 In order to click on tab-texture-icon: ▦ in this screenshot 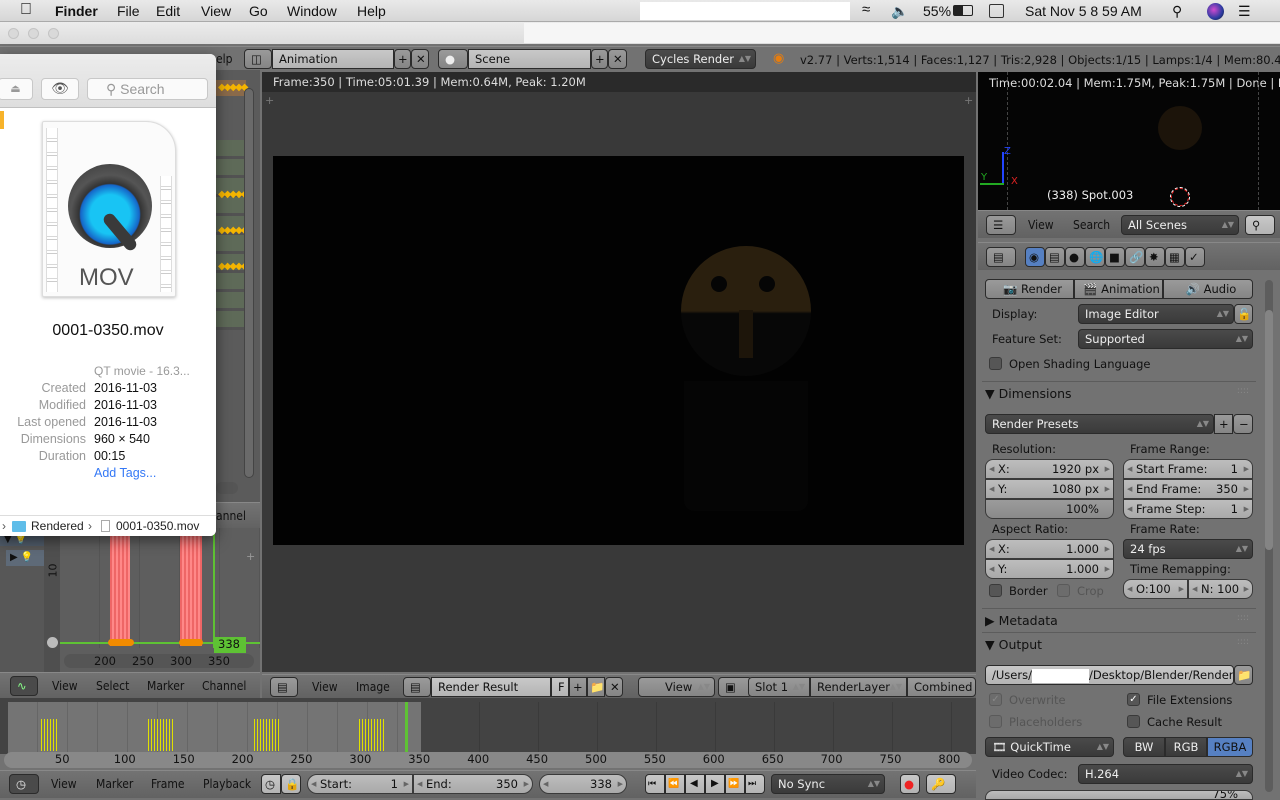, I will do `click(1175, 257)`.